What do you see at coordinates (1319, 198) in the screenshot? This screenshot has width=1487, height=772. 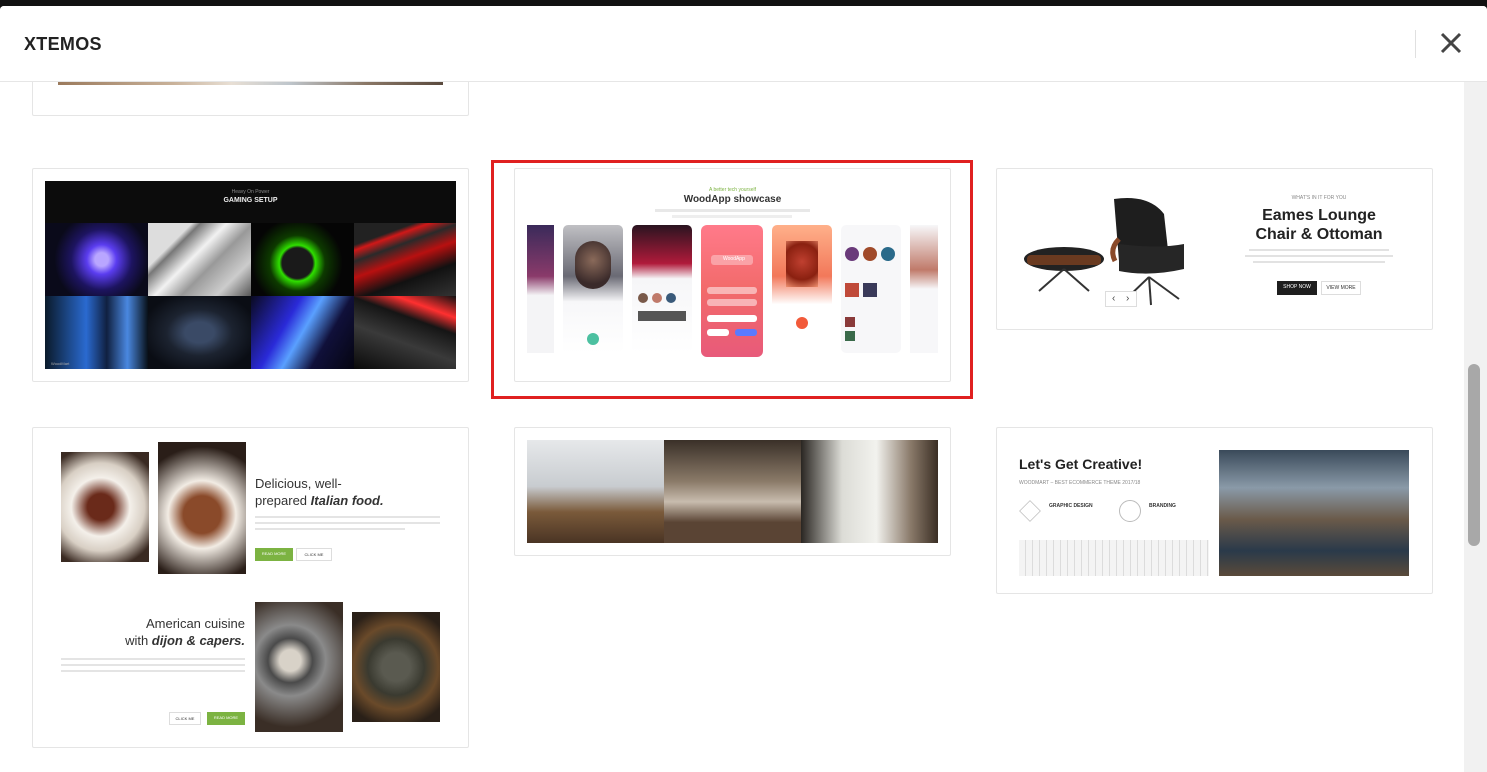 I see `thumb-kicker: WHAT'S IN IT FOR YOU` at bounding box center [1319, 198].